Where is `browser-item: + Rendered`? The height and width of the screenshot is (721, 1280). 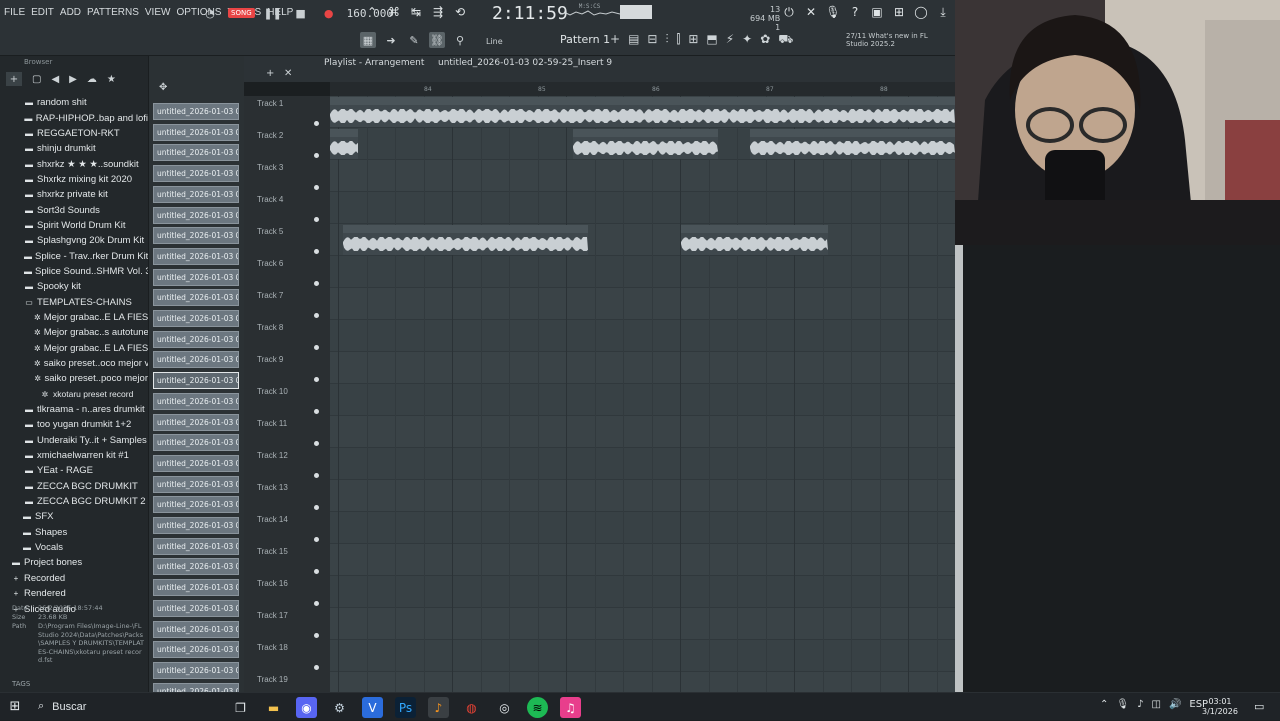
browser-item: + Rendered is located at coordinates (74, 593).